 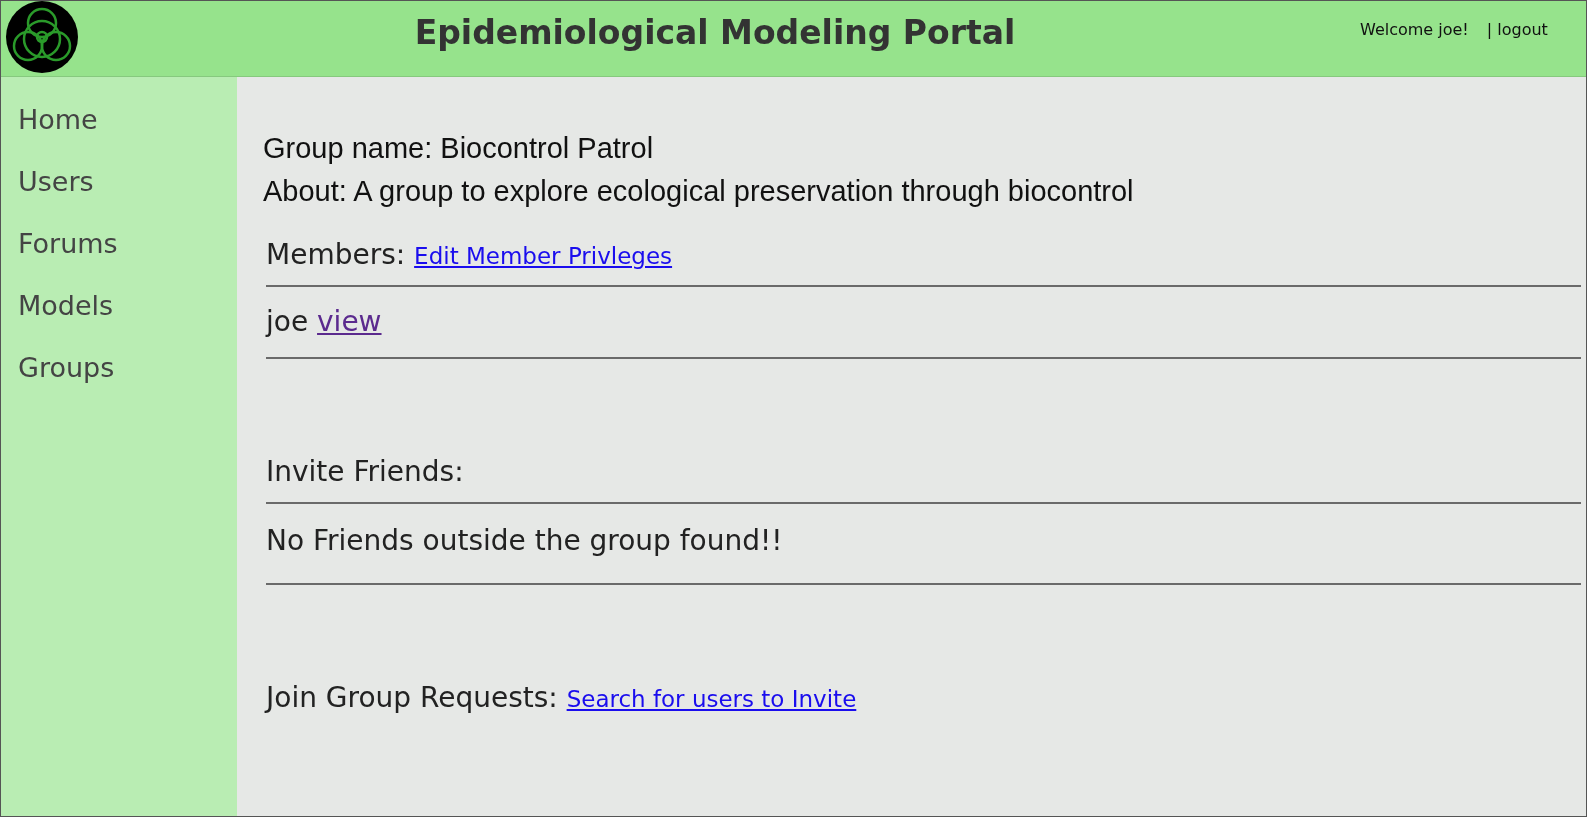 I want to click on about-text: About: A group to explore ecological preservation through biocontrol, so click(x=699, y=191).